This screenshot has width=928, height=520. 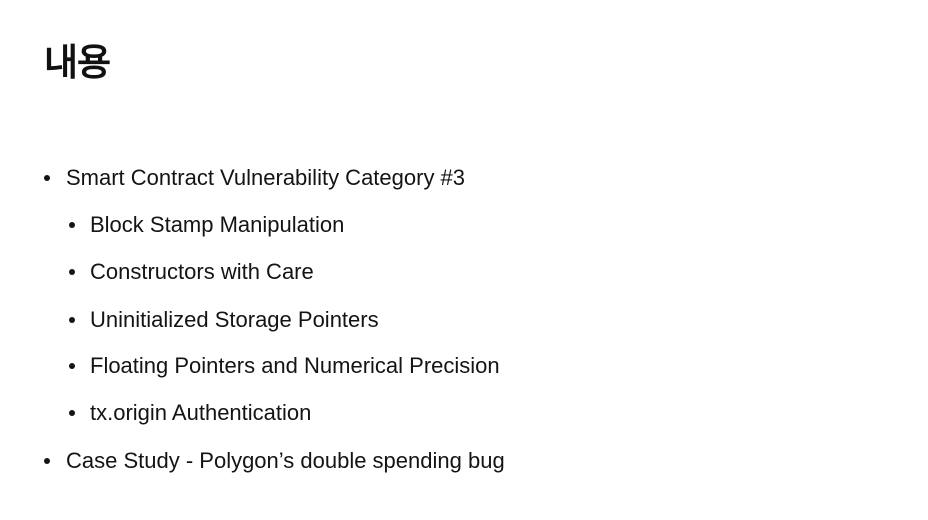 I want to click on bullet-text: Uninitialized Storage Pointers, so click(x=234, y=319).